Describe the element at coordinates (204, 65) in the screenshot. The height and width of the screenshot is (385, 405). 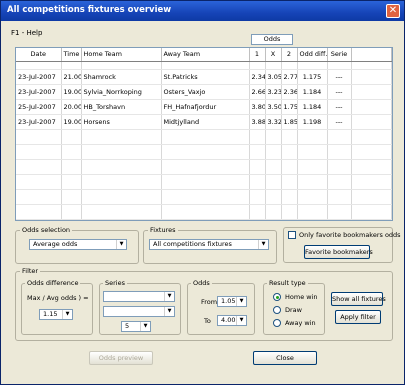
I see `table-spacer-row` at that location.